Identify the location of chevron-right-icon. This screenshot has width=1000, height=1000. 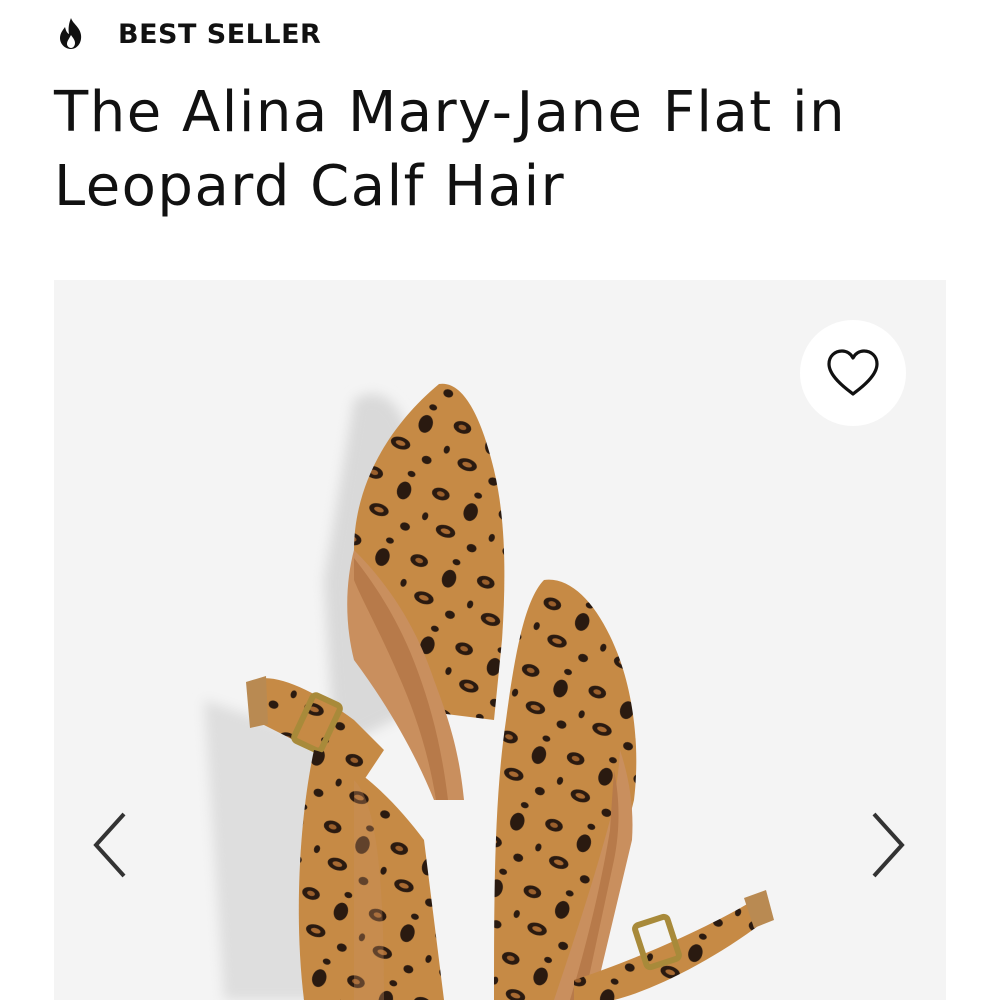
(888, 845).